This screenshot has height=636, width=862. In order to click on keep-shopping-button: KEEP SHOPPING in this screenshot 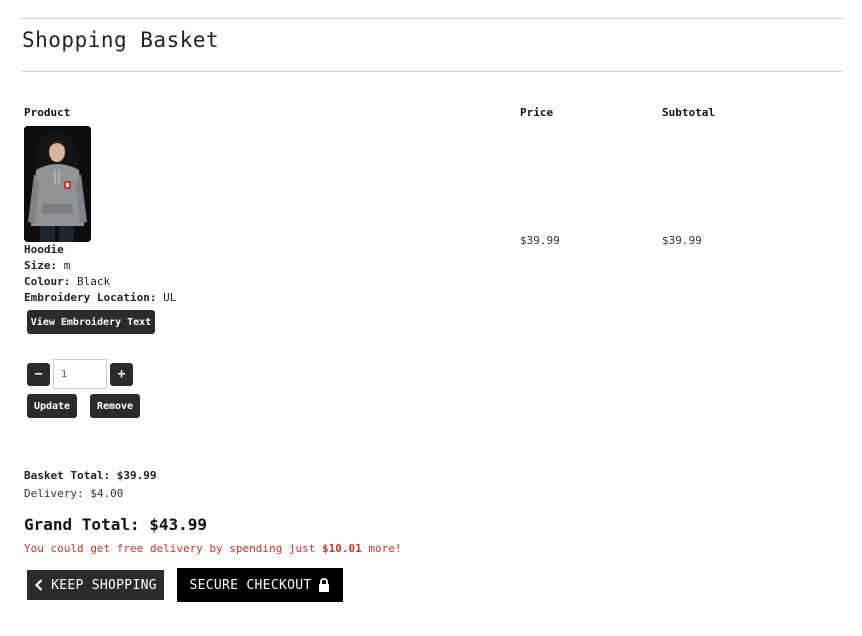, I will do `click(95, 585)`.